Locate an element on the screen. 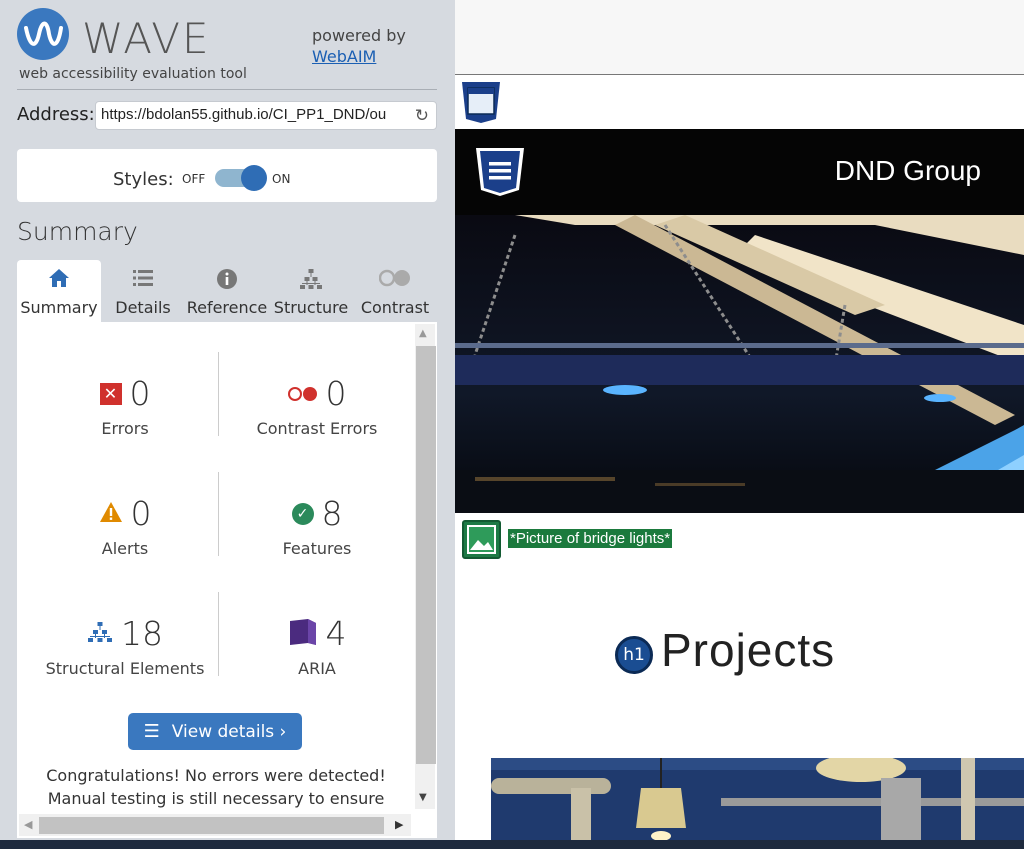 This screenshot has width=1024, height=849. styles-toggle-panel: Styles: OFF ON is located at coordinates (227, 175).